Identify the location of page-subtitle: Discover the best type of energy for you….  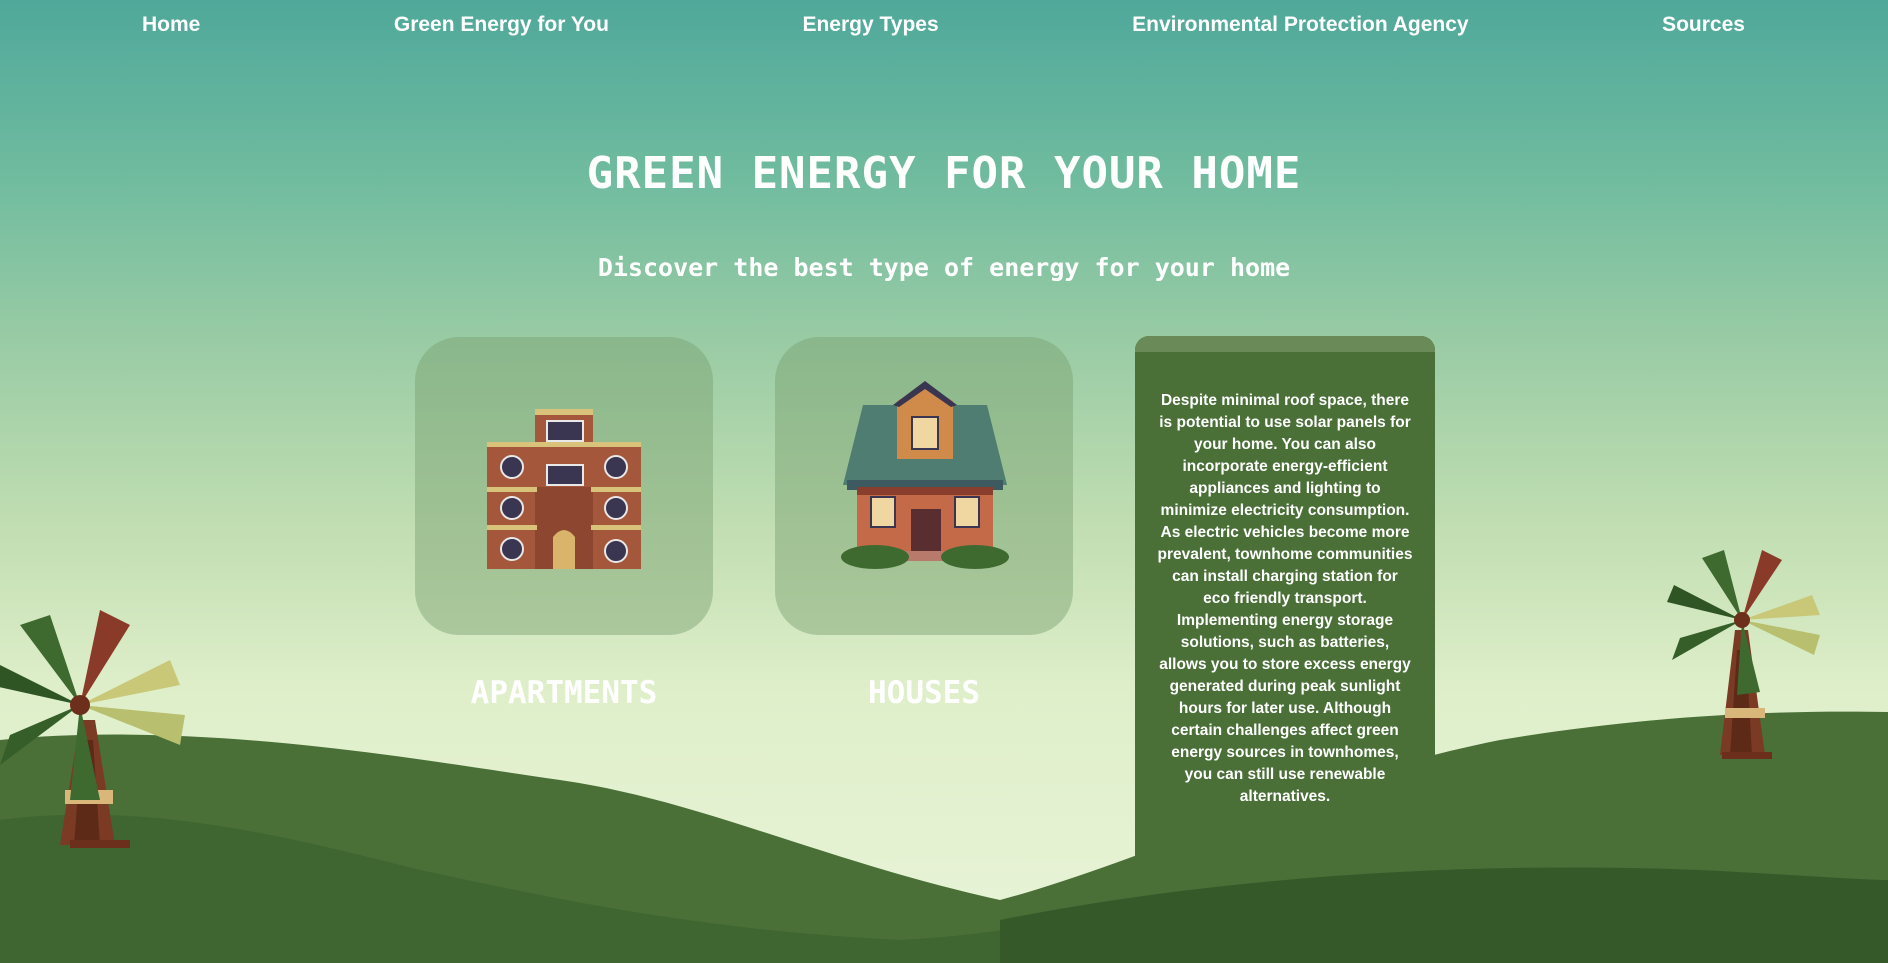
(944, 267).